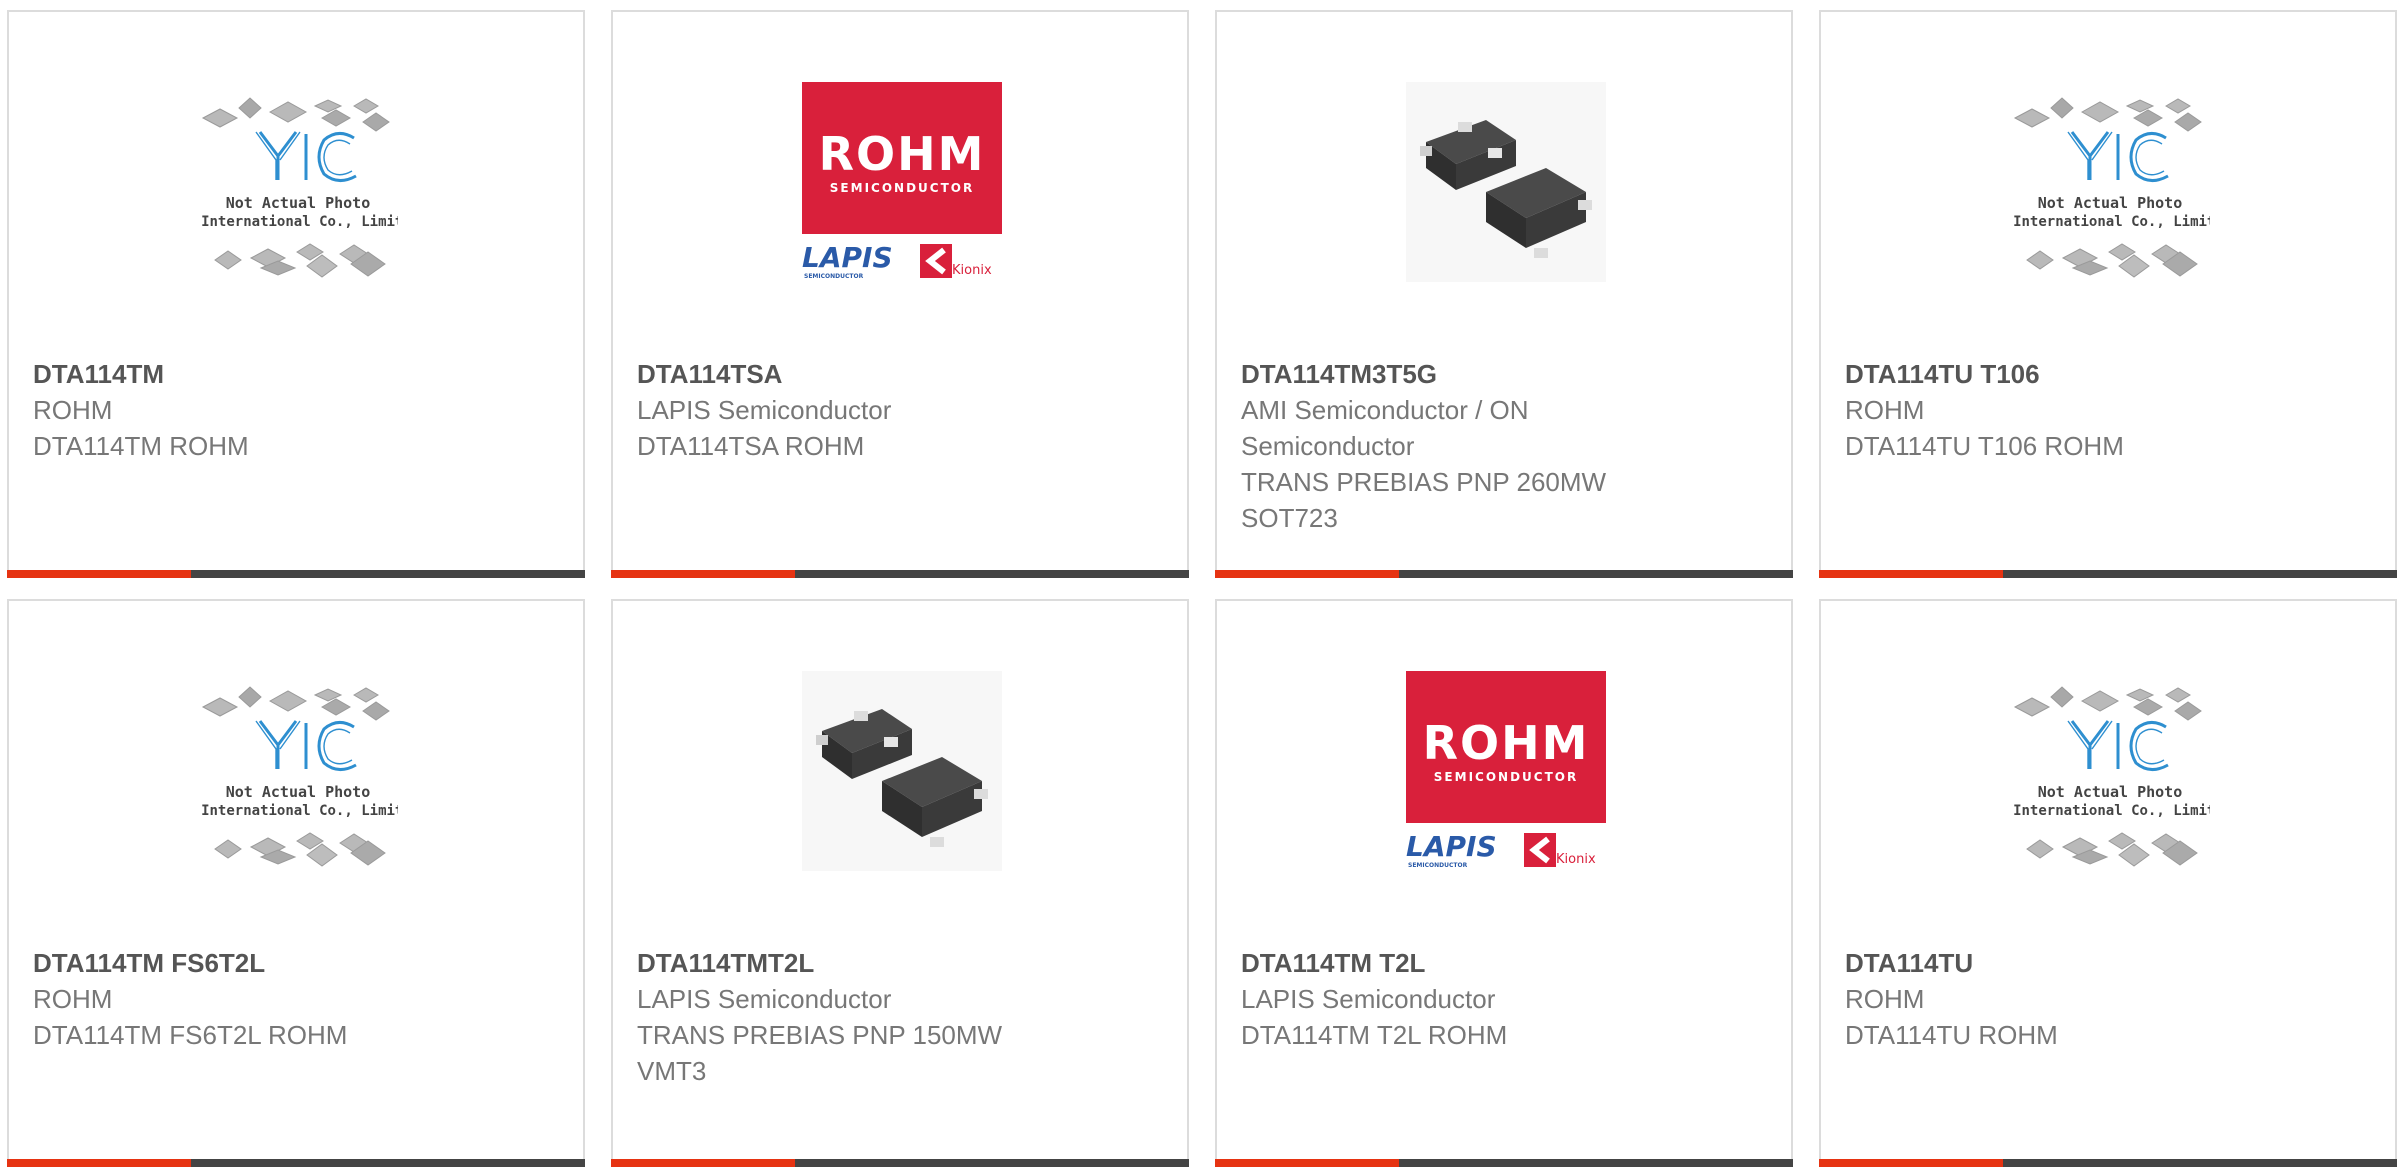  I want to click on manufacturer: AMI Semiconductor / ON, so click(1385, 410).